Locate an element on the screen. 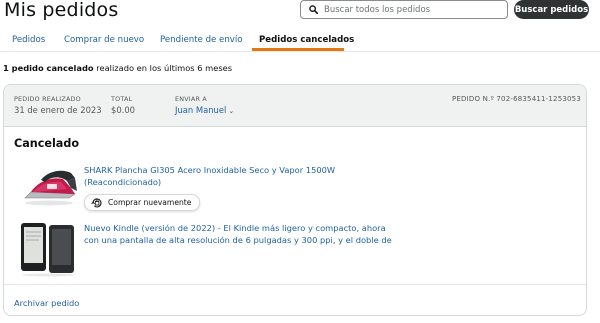  tab-pendiente-de-envio: Pendiente de envío is located at coordinates (201, 40).